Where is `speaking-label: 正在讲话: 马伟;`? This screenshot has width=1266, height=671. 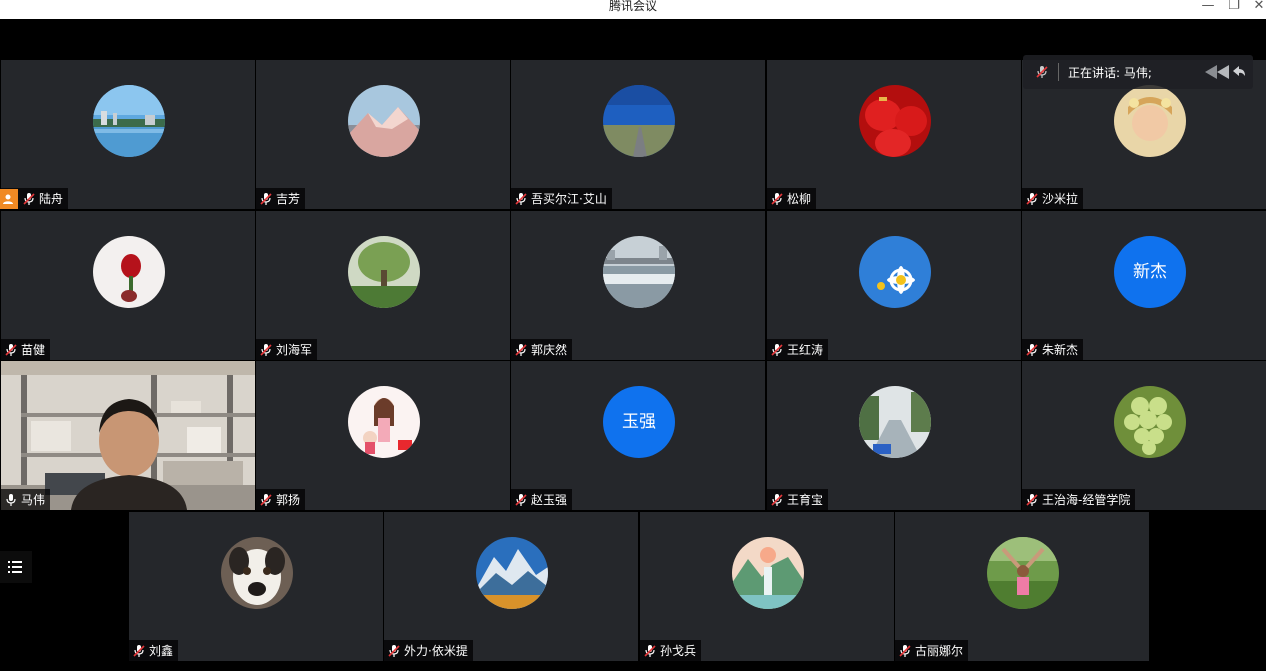 speaking-label: 正在讲话: 马伟; is located at coordinates (1110, 72).